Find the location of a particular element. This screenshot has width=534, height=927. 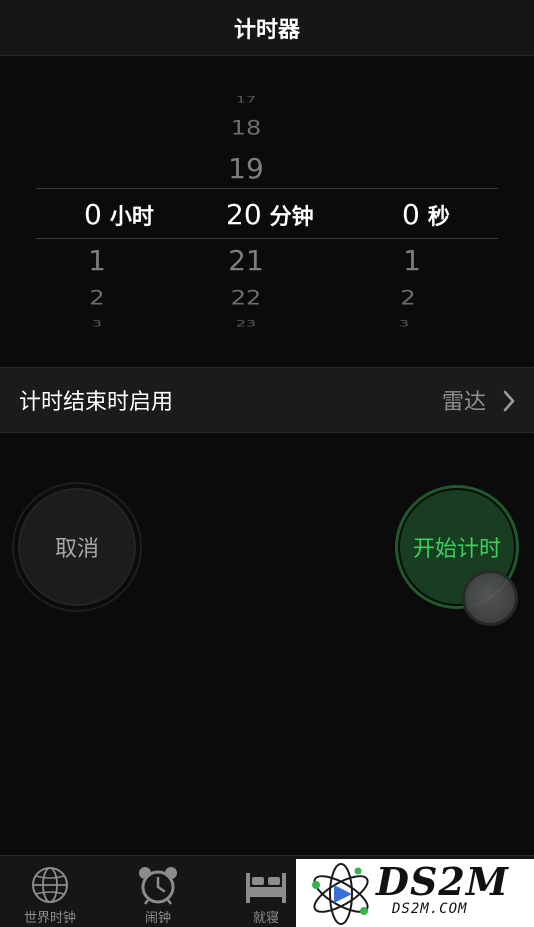

cancel-button: 取消 is located at coordinates (77, 547).